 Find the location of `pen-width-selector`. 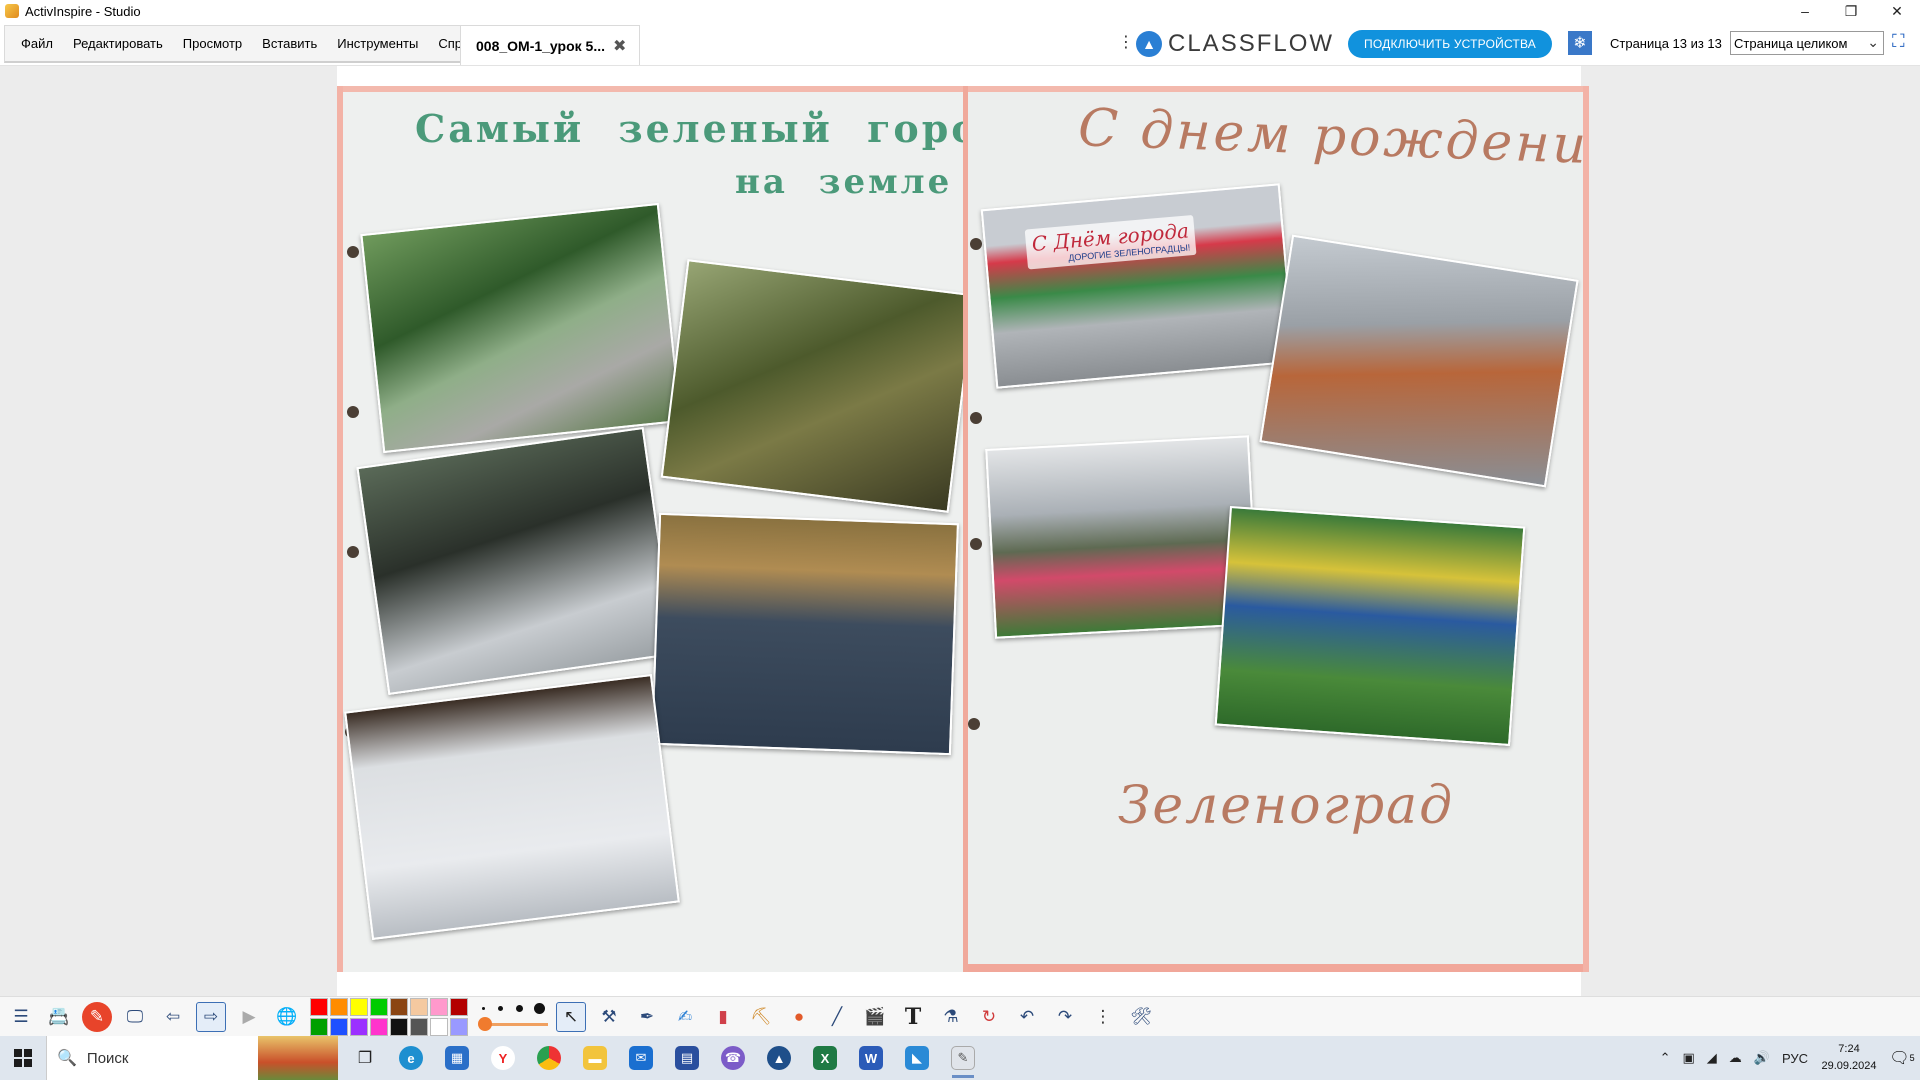

pen-width-selector is located at coordinates (514, 1017).